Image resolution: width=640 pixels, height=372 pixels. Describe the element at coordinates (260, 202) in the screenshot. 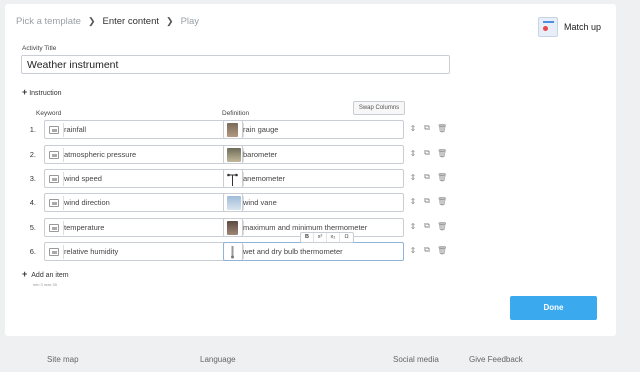

I see `definition-text: wind vane` at that location.